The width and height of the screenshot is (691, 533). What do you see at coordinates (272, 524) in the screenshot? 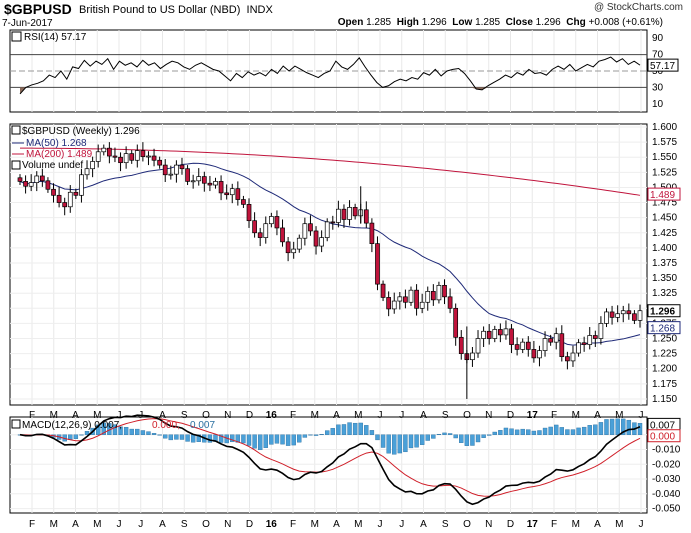
I see `x-tick-label-macd: 16` at bounding box center [272, 524].